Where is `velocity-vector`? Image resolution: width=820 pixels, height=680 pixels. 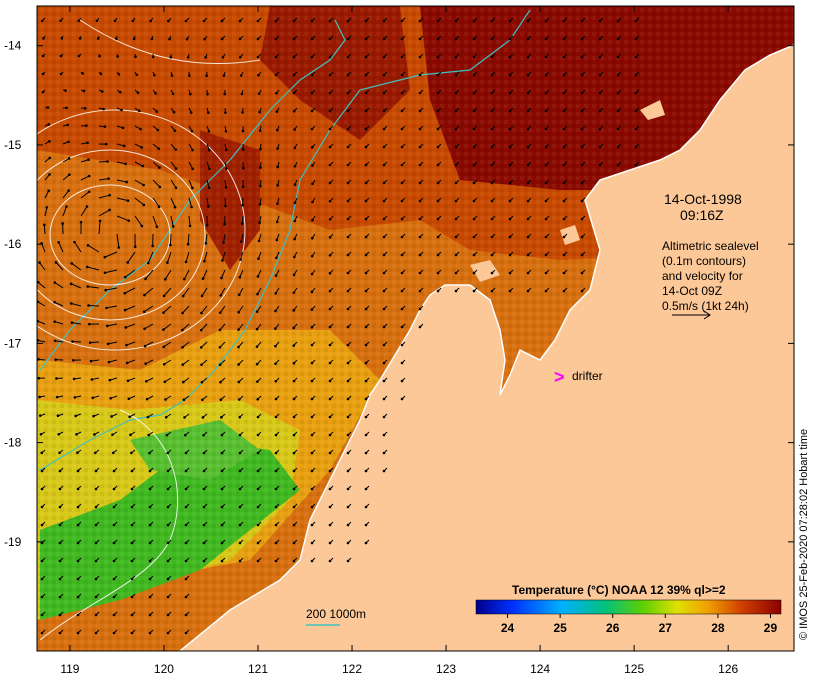 velocity-vector is located at coordinates (170, 239).